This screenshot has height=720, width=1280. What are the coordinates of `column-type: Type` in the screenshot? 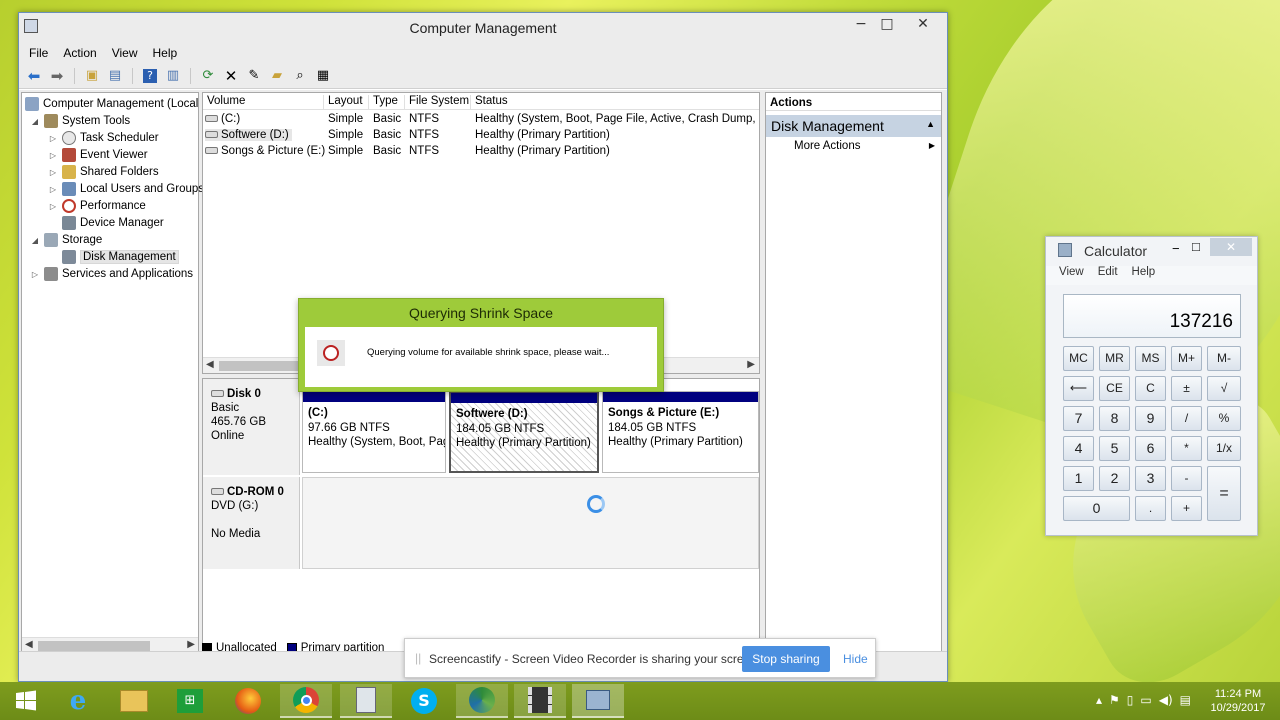 It's located at (387, 102).